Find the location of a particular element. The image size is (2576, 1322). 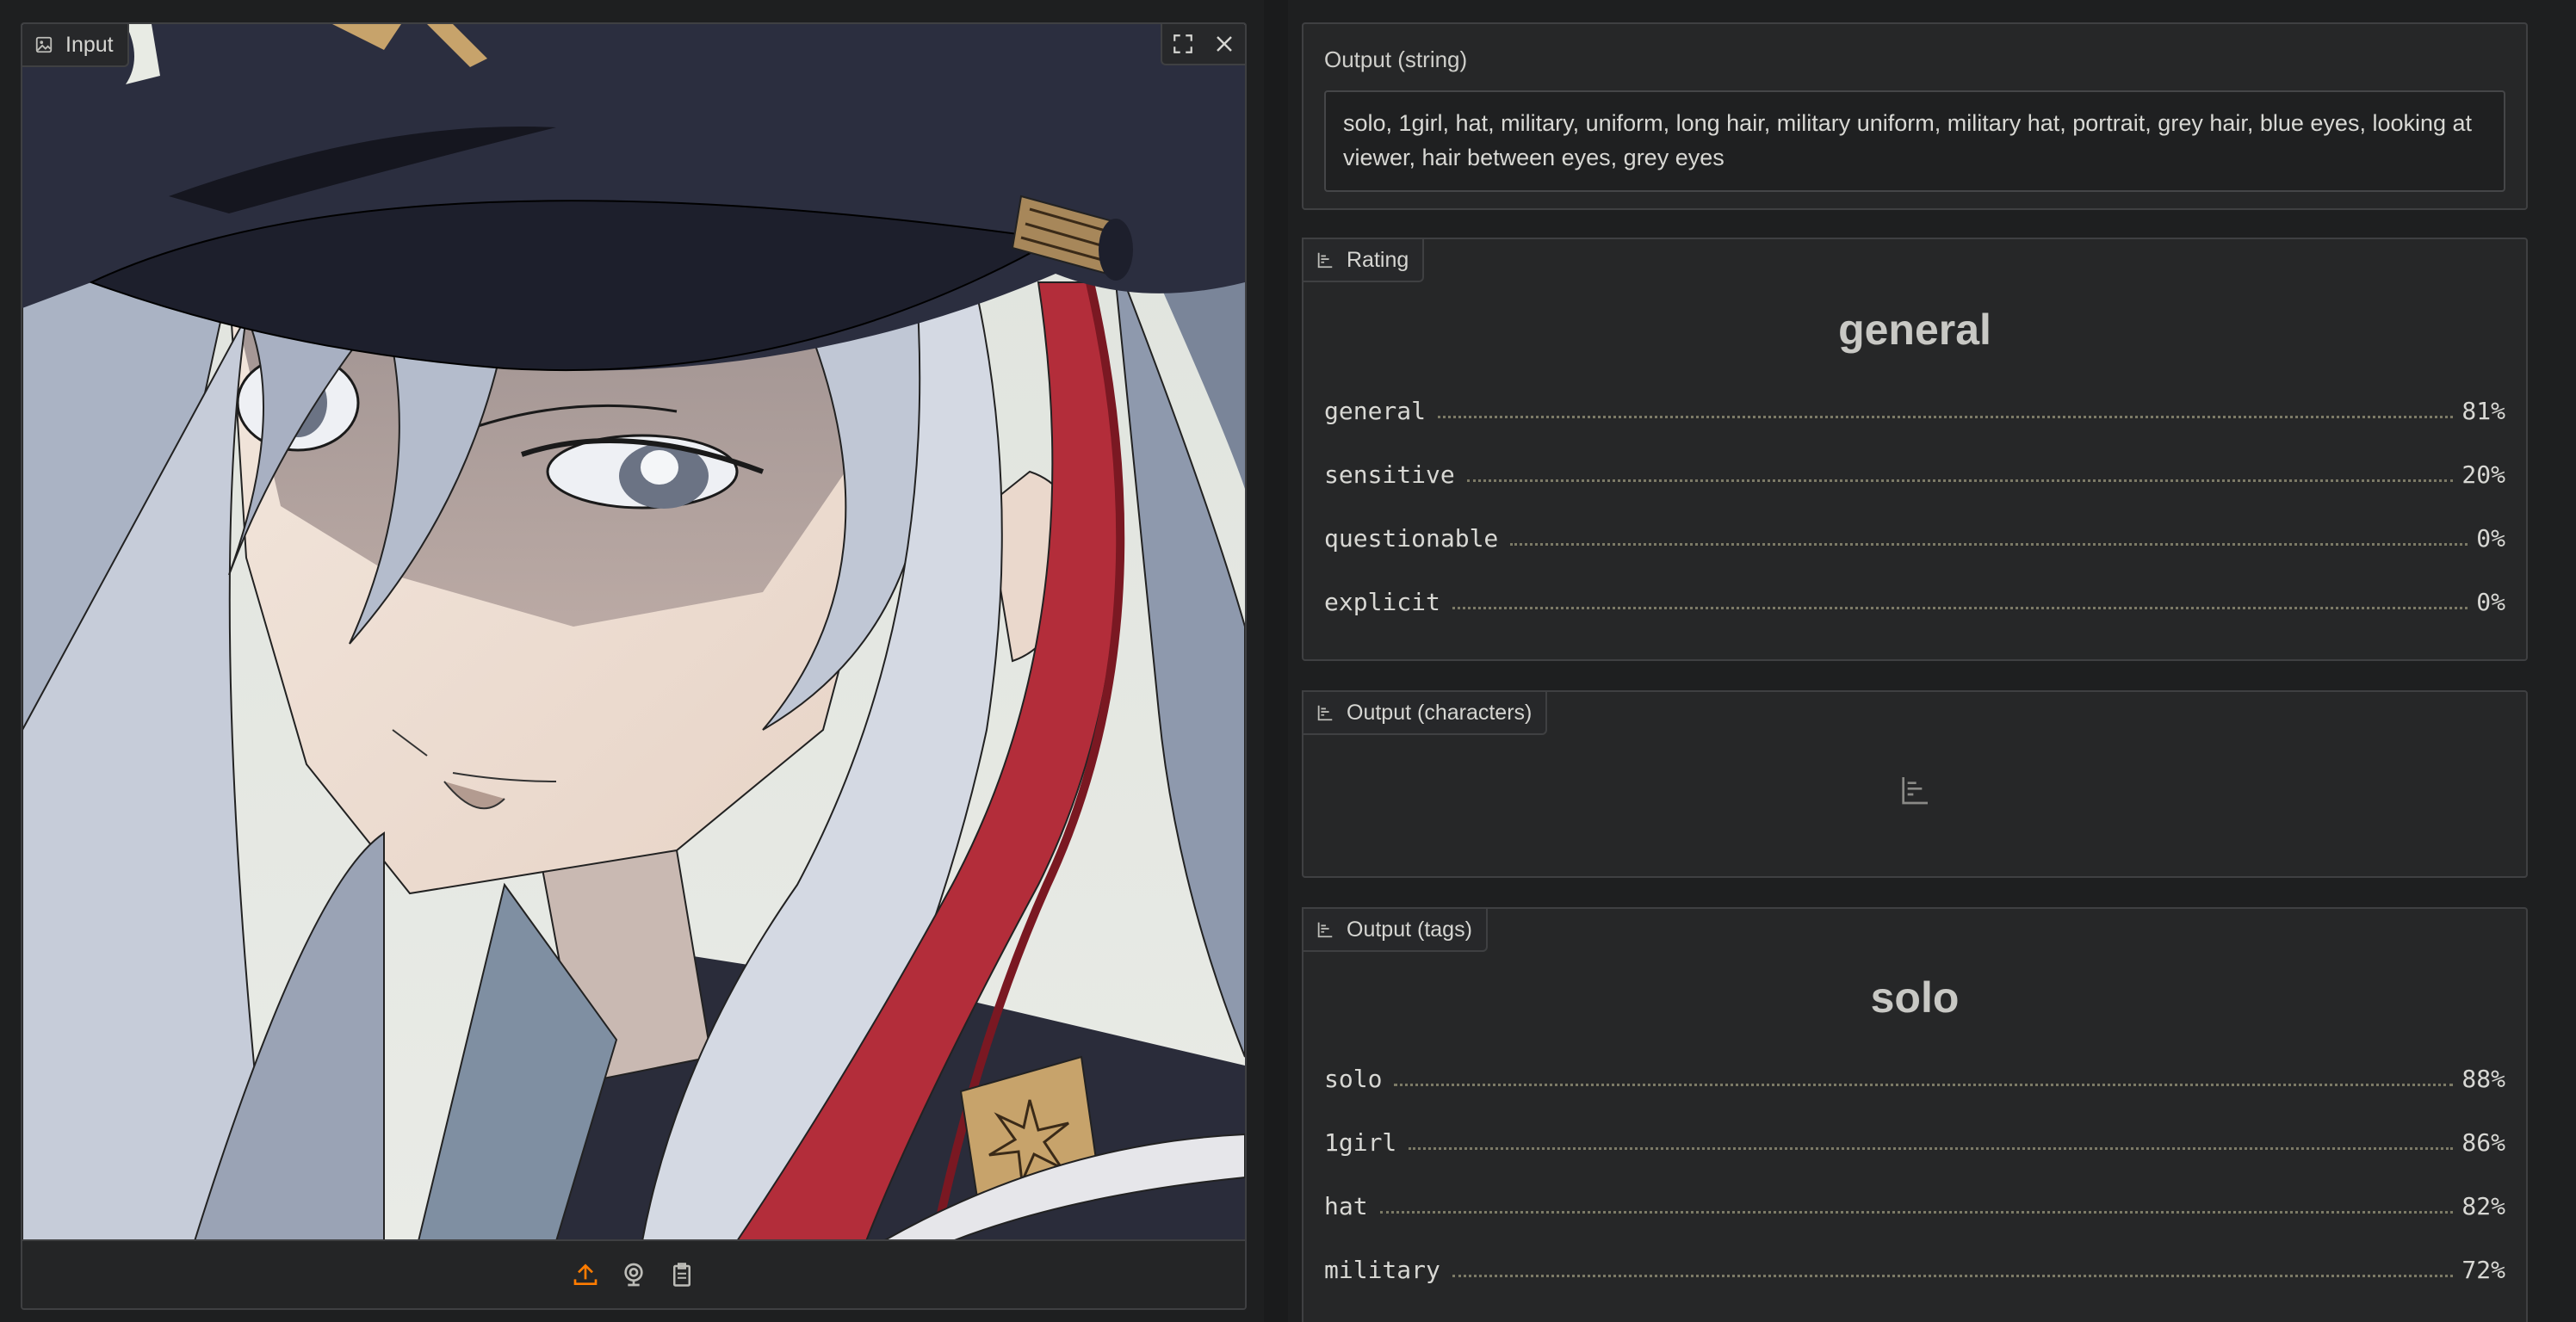

tag-row-percent: 82% is located at coordinates (2483, 1206).